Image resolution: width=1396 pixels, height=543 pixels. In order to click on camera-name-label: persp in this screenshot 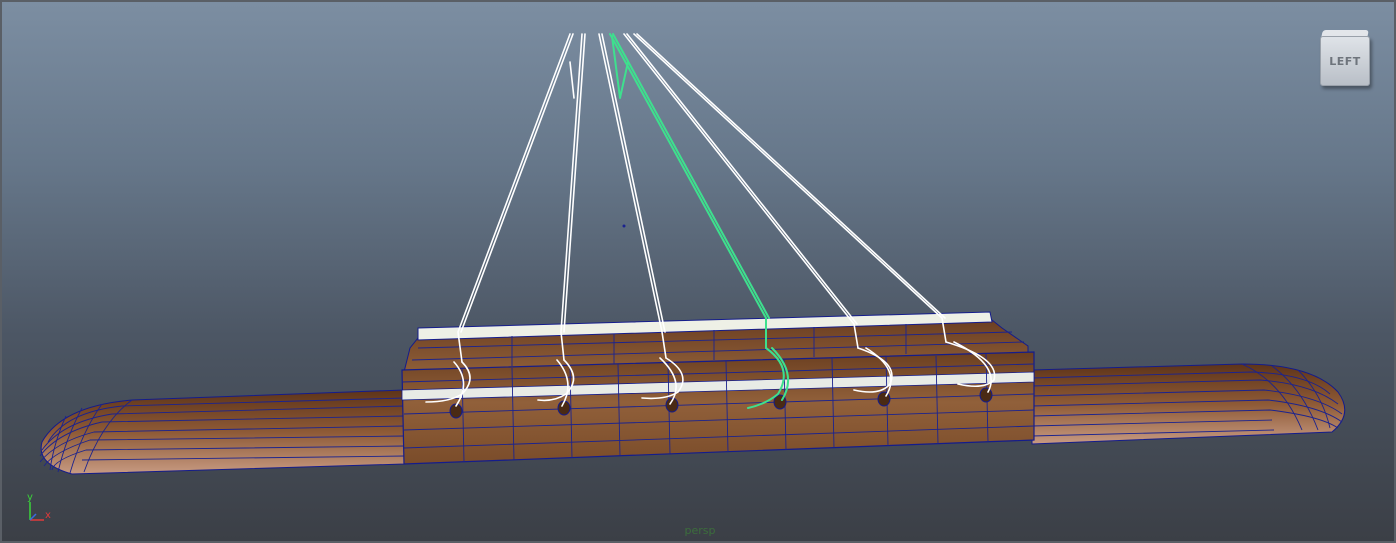, I will do `click(700, 530)`.